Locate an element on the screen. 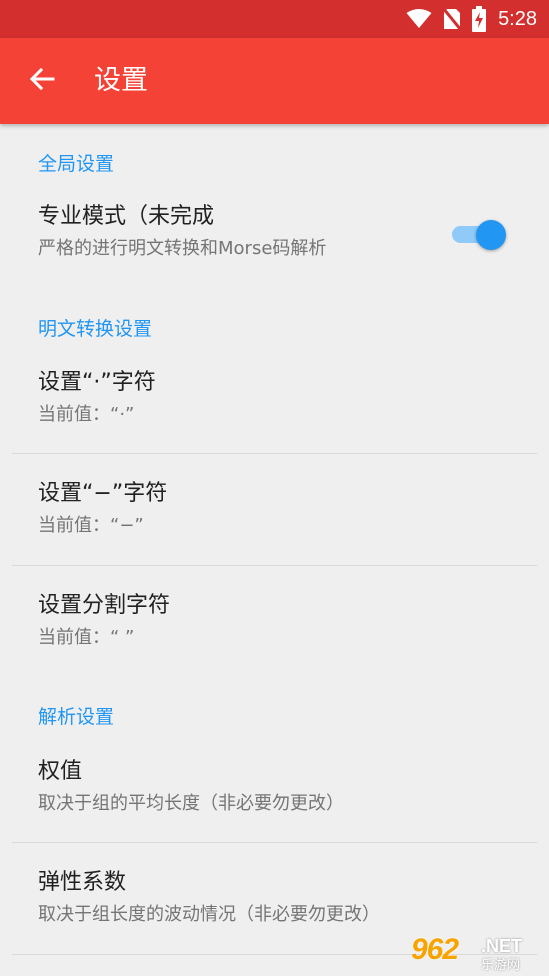  pref-summary: 严格的进行明文转换和Morse码解析 is located at coordinates (182, 248).